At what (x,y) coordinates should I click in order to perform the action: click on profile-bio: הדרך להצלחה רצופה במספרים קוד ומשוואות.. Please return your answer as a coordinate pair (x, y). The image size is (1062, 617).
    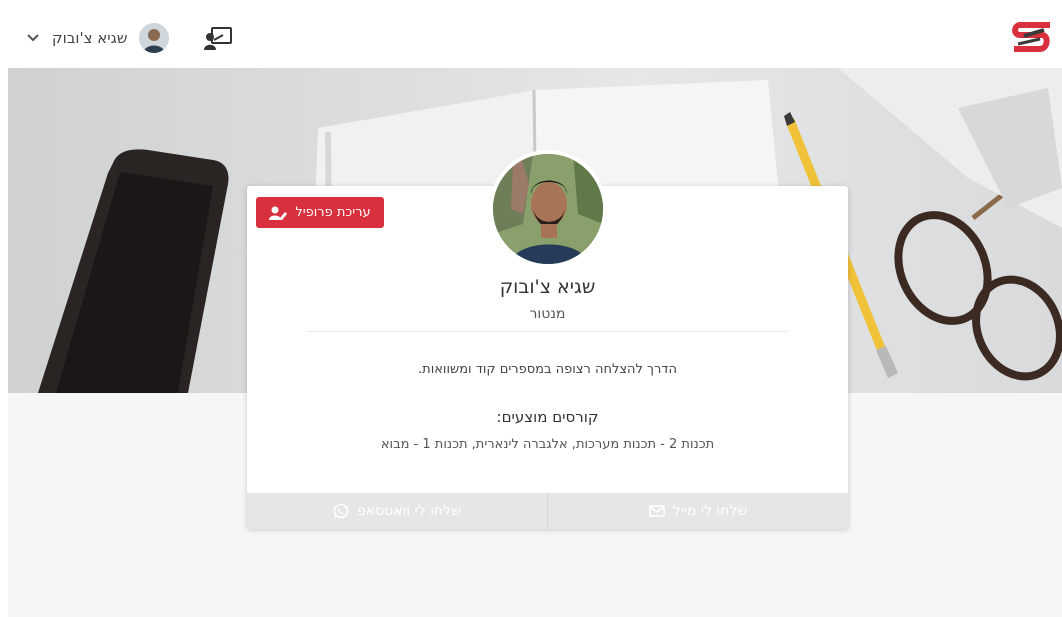
    Looking at the image, I should click on (547, 369).